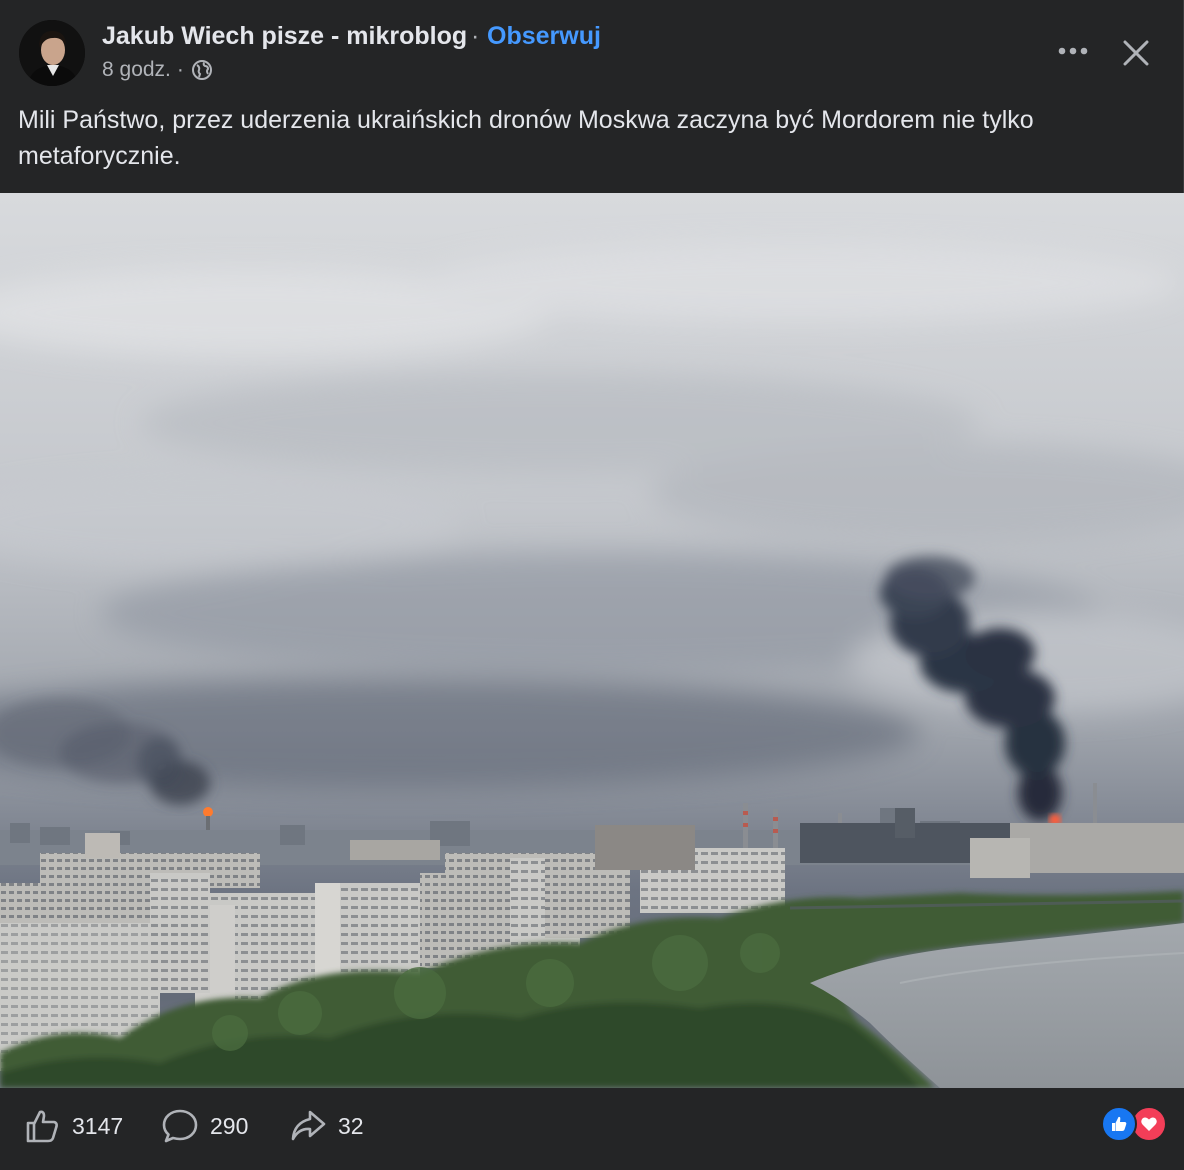 This screenshot has height=1170, width=1184. Describe the element at coordinates (284, 36) in the screenshot. I see `author-name: Jakub Wiech pisze - mikroblog` at that location.